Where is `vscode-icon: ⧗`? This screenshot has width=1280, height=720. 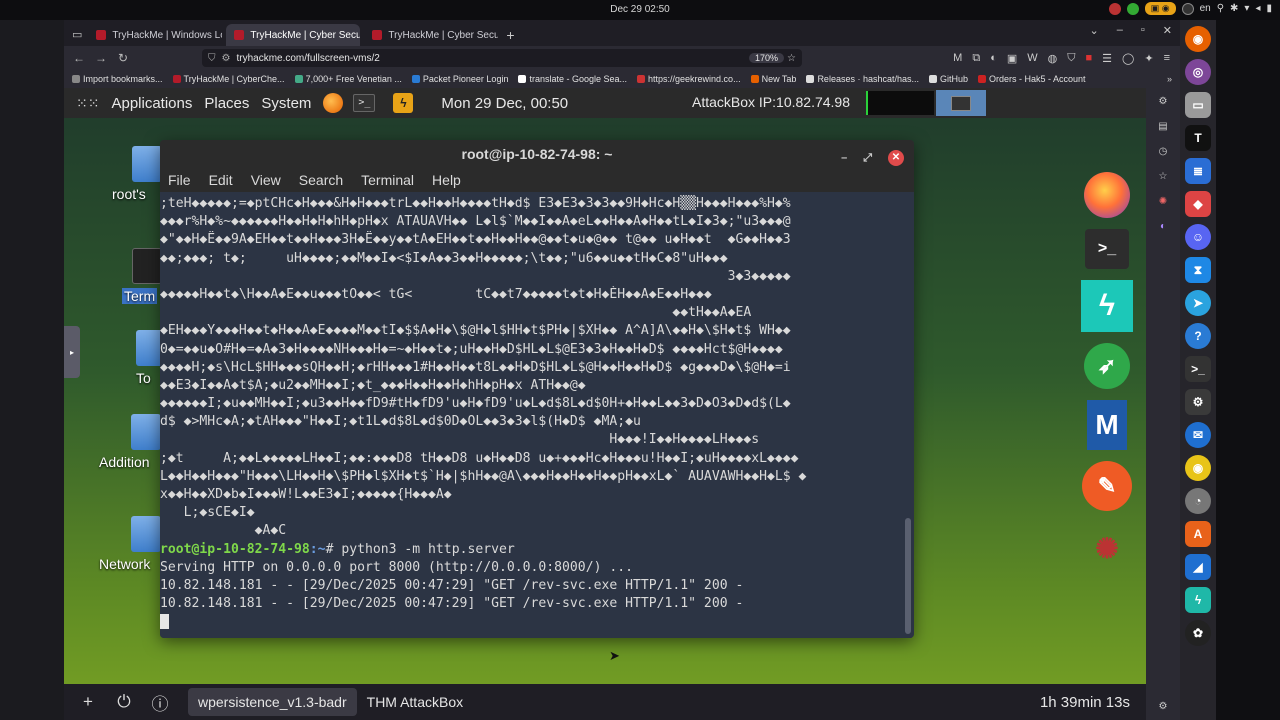 vscode-icon: ⧗ is located at coordinates (1198, 270).